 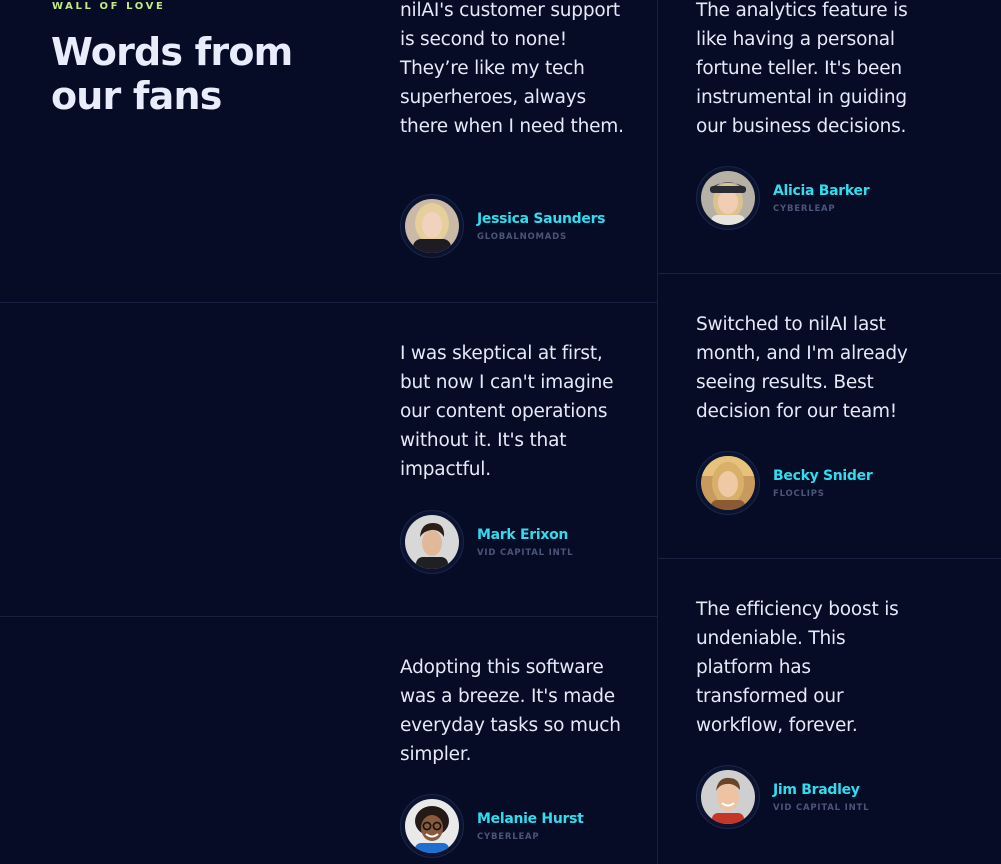 What do you see at coordinates (109, 6) in the screenshot?
I see `section-eyebrow: WALL OF LOVE` at bounding box center [109, 6].